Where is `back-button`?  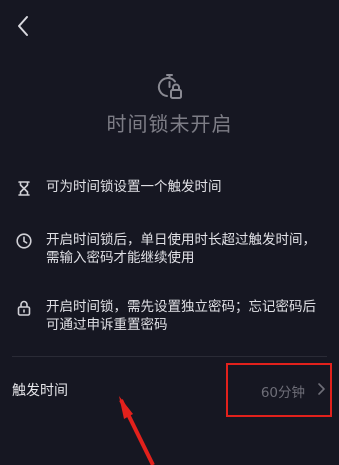 back-button is located at coordinates (23, 26).